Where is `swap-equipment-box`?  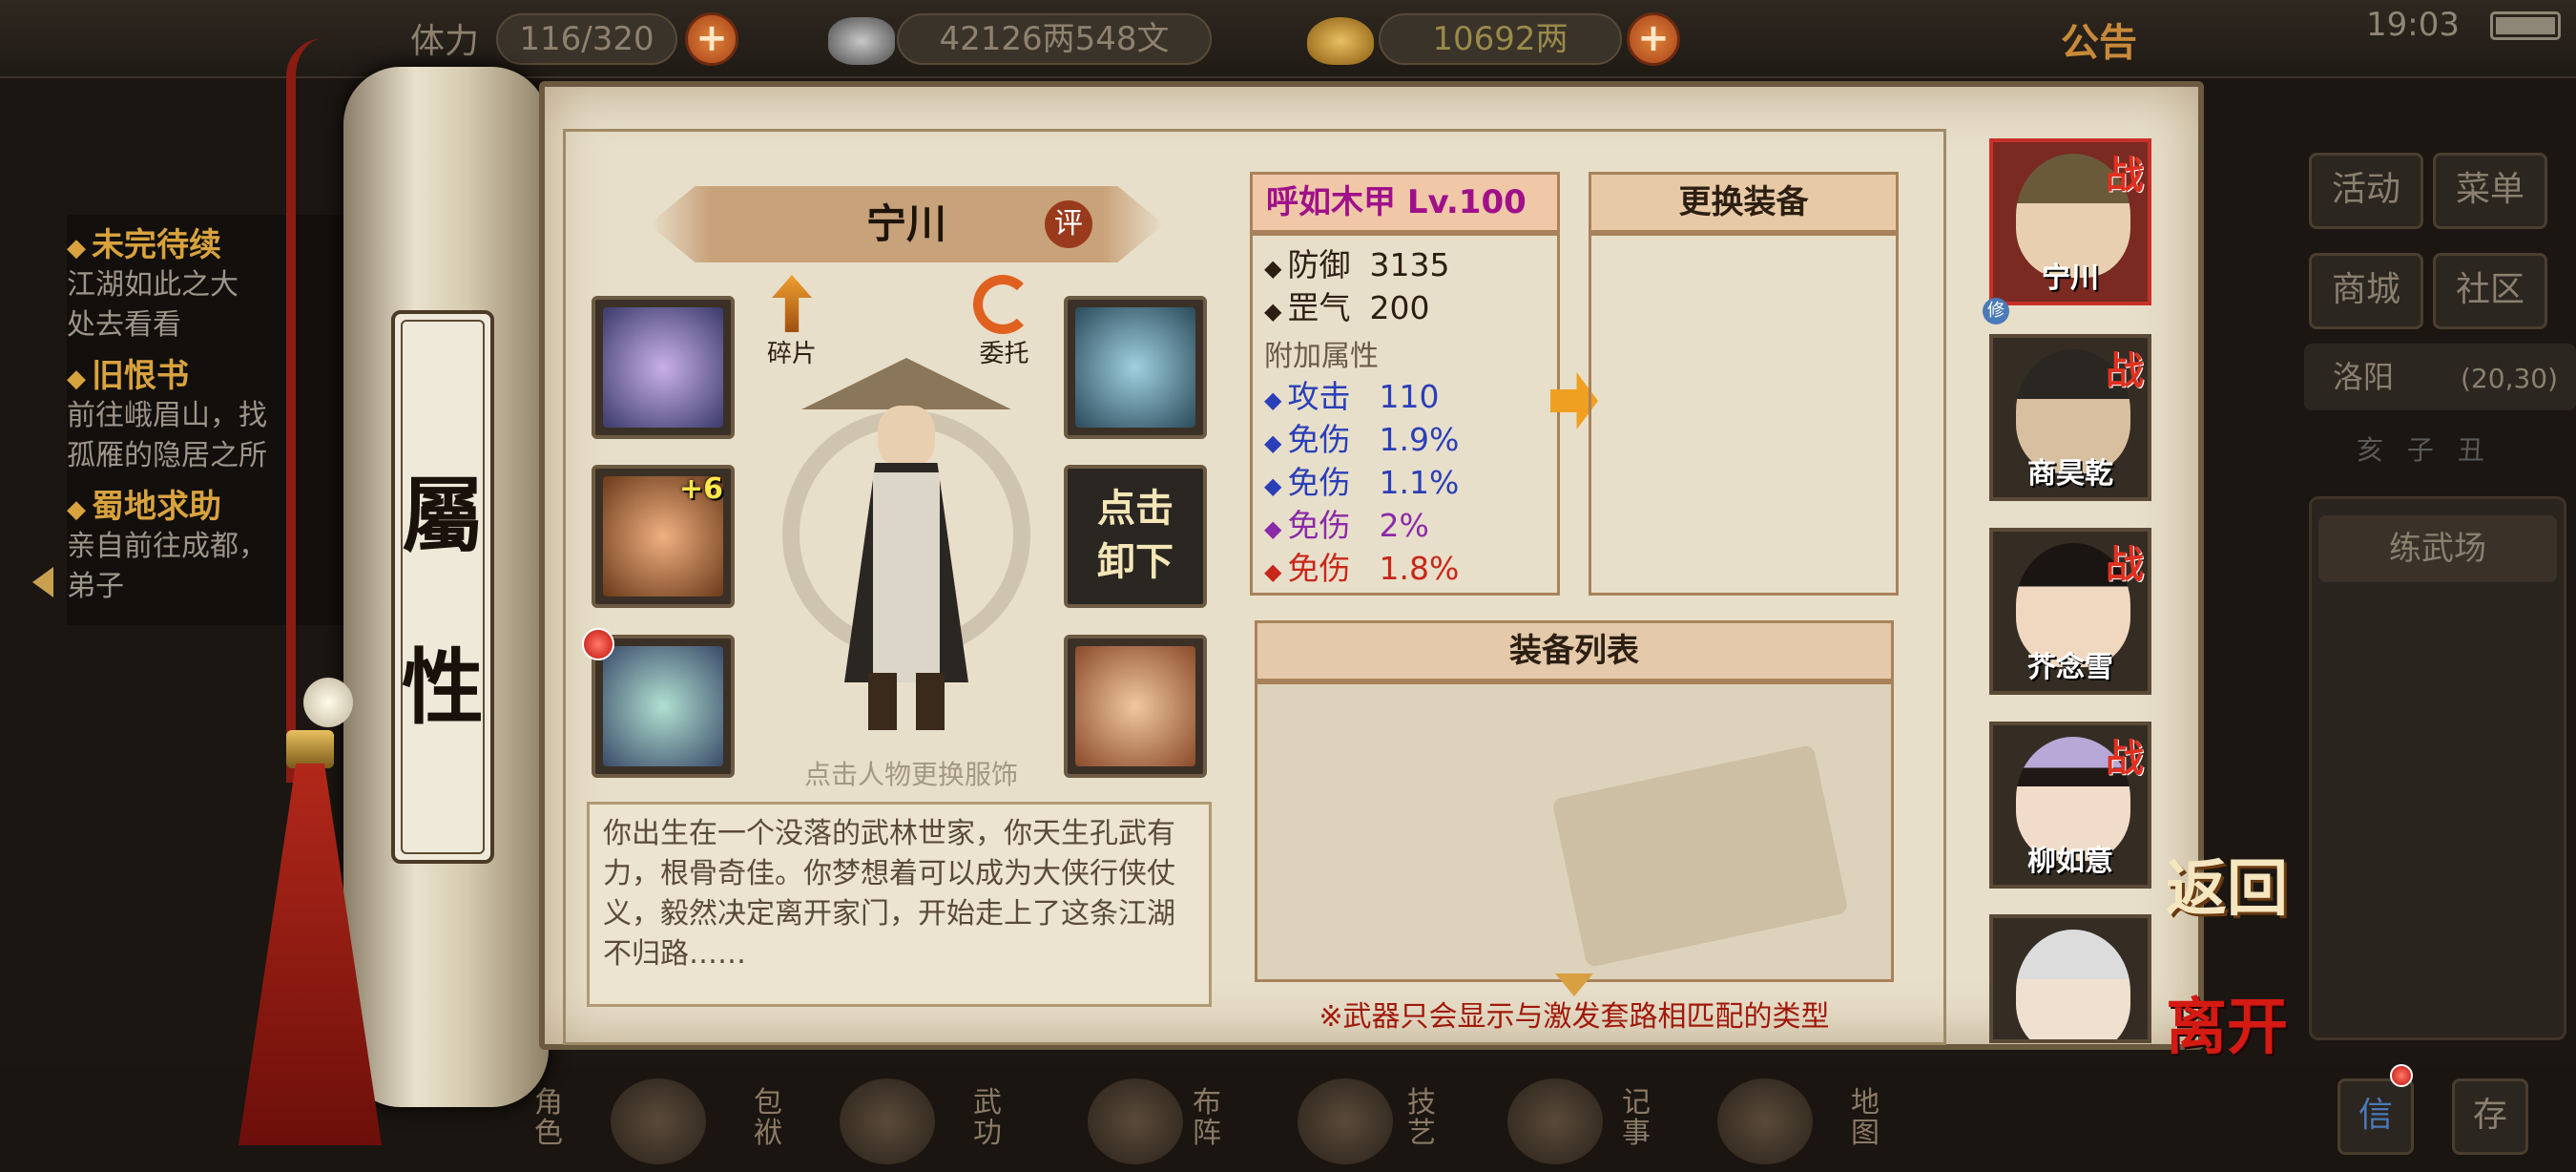
swap-equipment-box is located at coordinates (1744, 415).